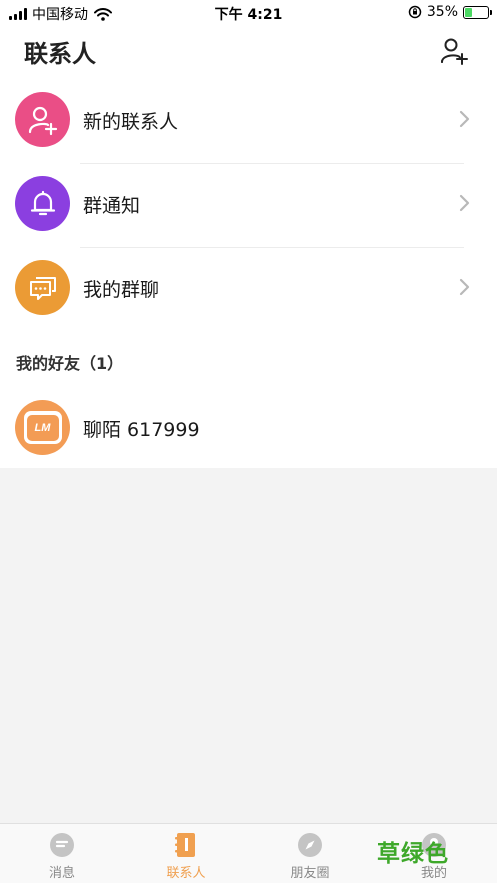  Describe the element at coordinates (62, 845) in the screenshot. I see `message-icon` at that location.